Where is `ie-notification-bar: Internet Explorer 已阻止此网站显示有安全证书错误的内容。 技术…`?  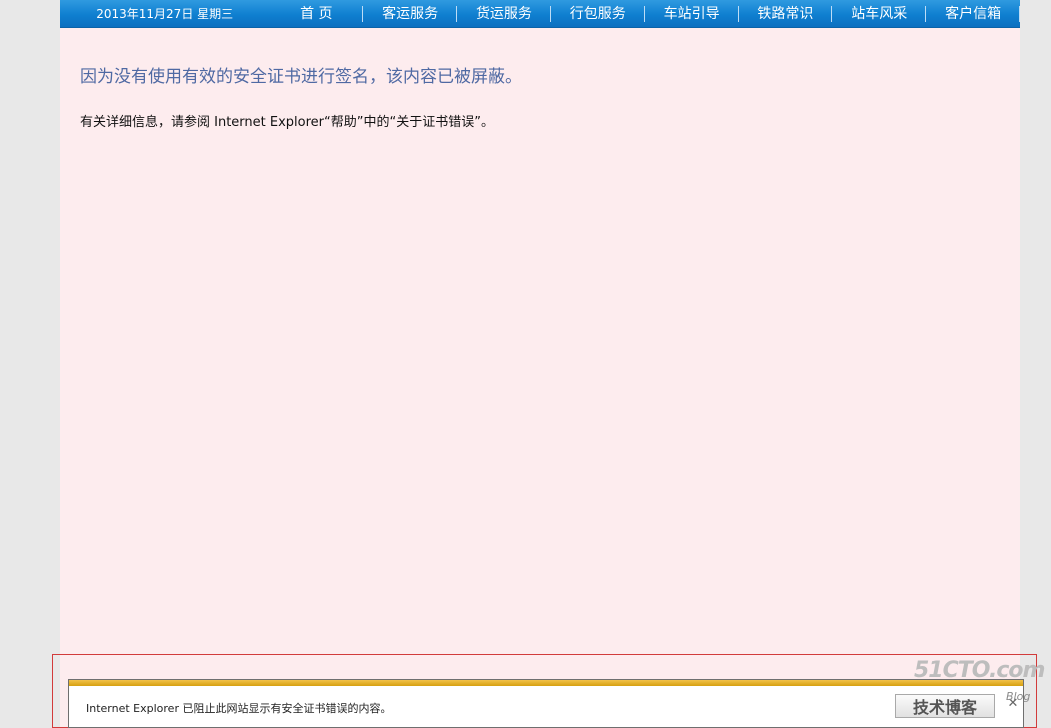 ie-notification-bar: Internet Explorer 已阻止此网站显示有安全证书错误的内容。 技术… is located at coordinates (546, 703).